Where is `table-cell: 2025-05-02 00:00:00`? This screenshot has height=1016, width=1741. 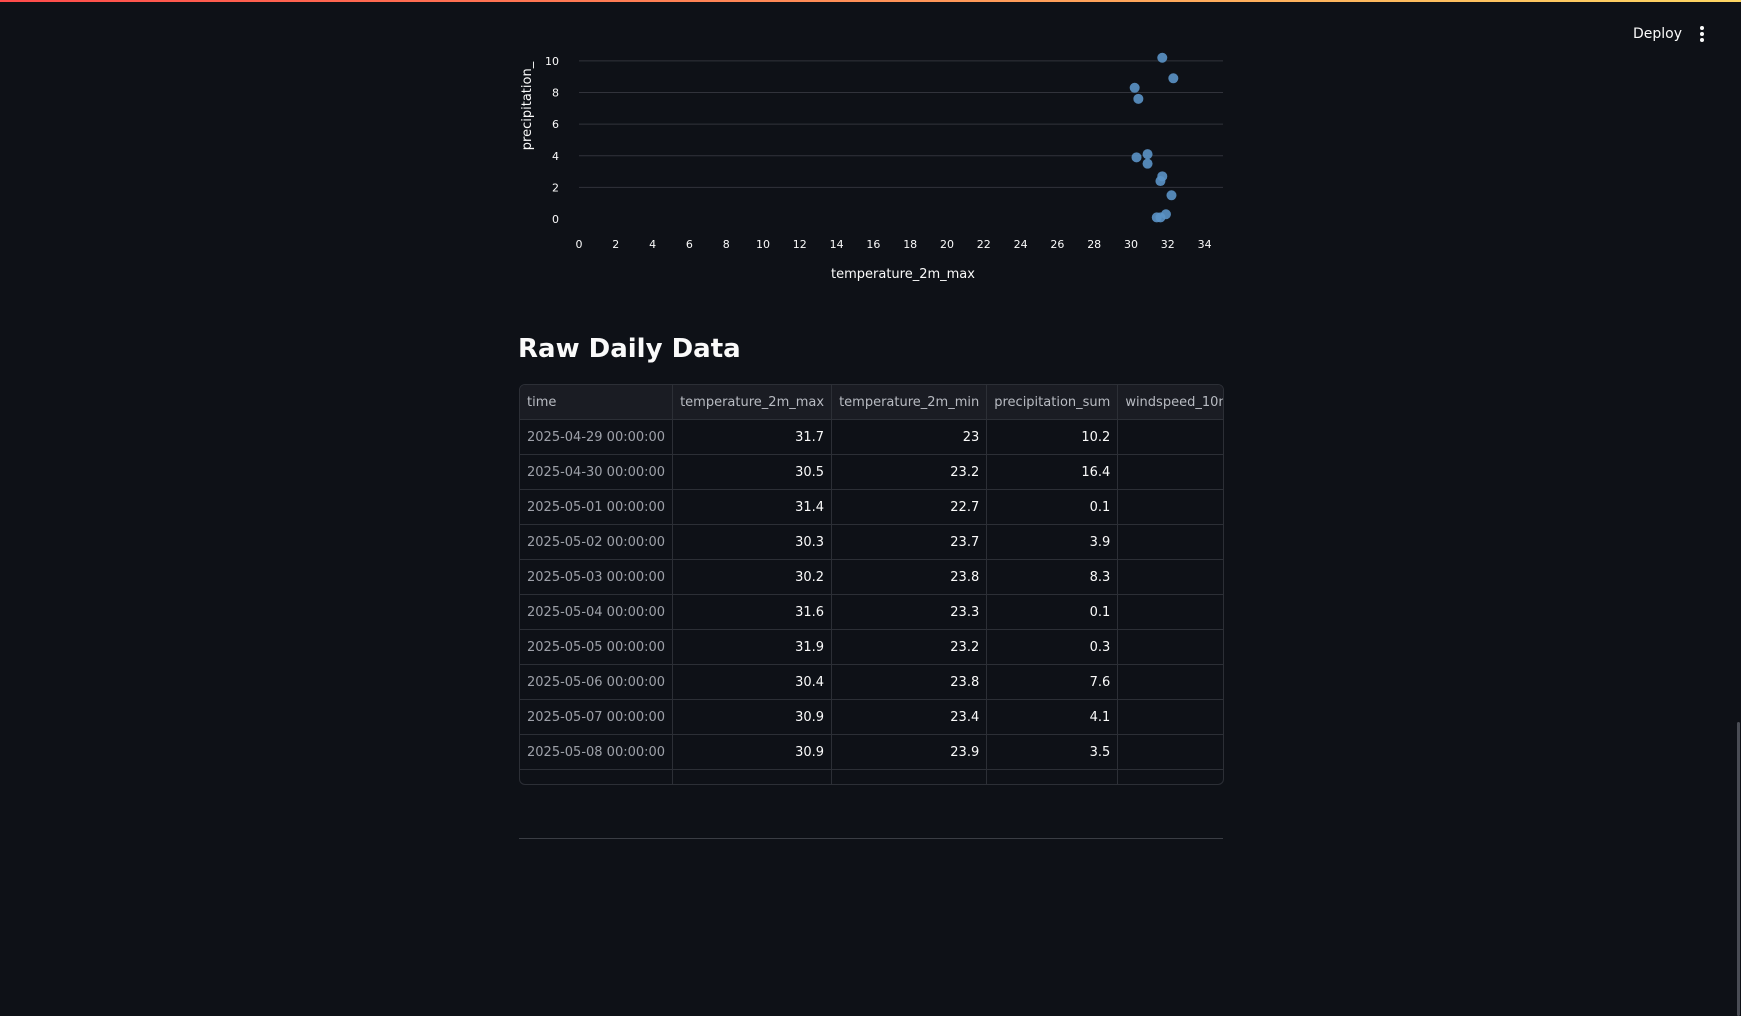
table-cell: 2025-05-02 00:00:00 is located at coordinates (597, 542).